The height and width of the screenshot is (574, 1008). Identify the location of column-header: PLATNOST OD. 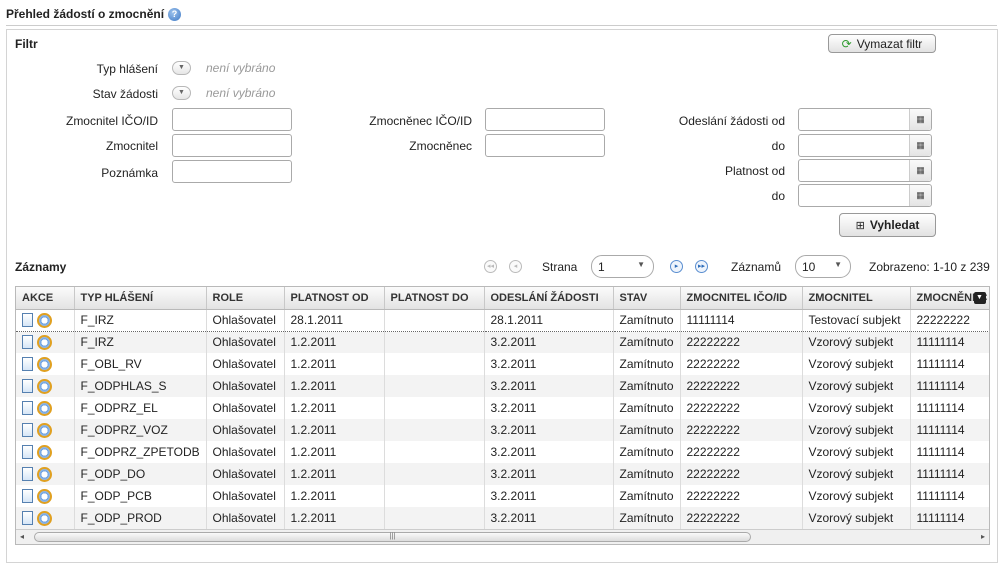
(334, 298).